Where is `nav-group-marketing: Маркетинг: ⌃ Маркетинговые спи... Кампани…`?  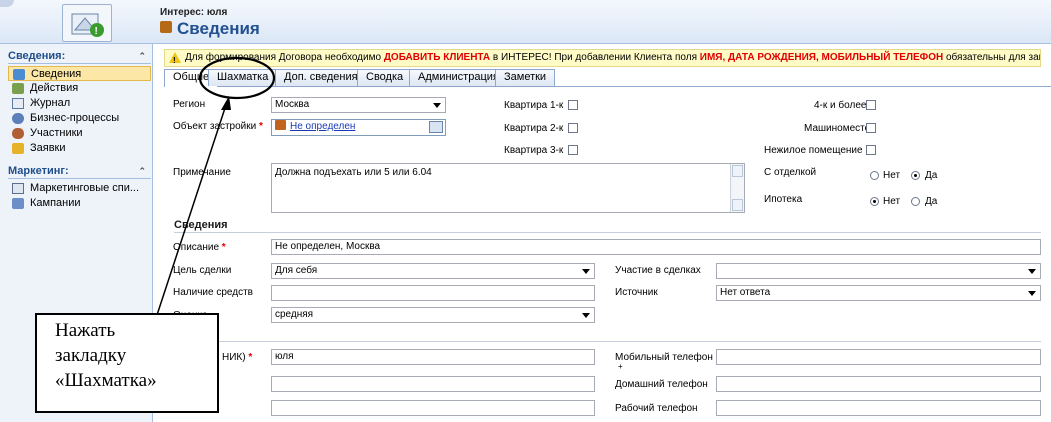 nav-group-marketing: Маркетинг: ⌃ Маркетинговые спи... Кампани… is located at coordinates (79, 187).